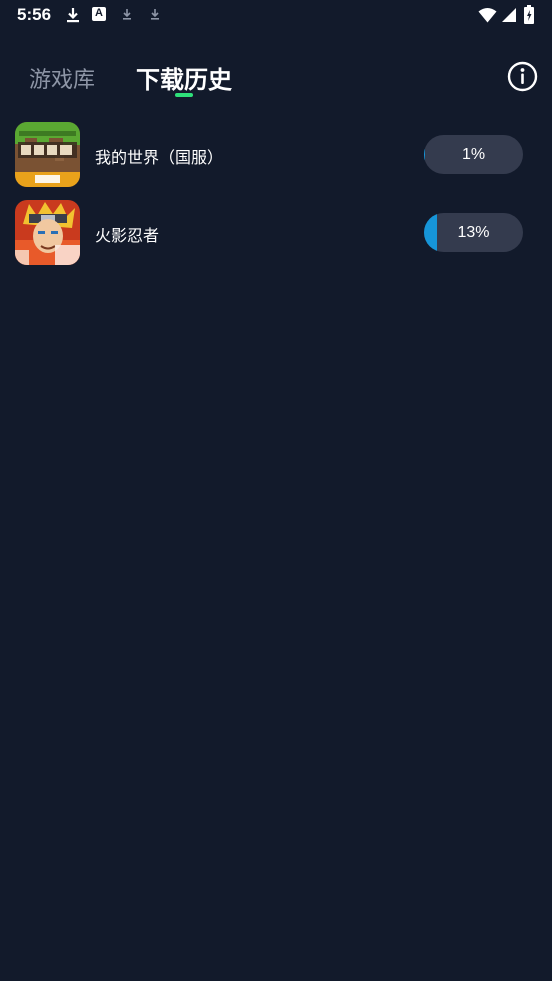  What do you see at coordinates (276, 155) in the screenshot?
I see `list-item: 我的世界（国服） 1%` at bounding box center [276, 155].